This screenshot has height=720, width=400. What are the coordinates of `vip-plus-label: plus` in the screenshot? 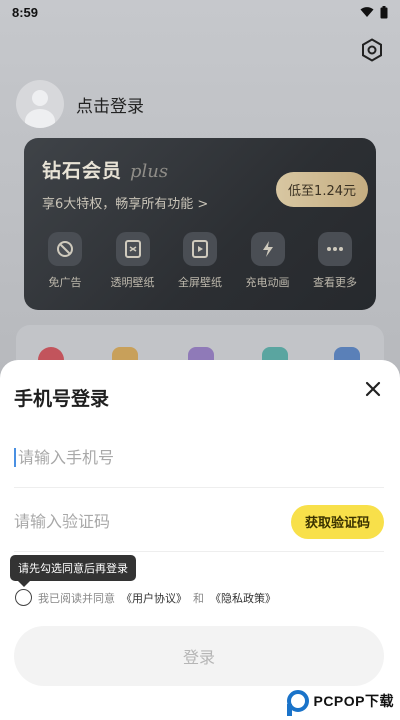 It's located at (149, 171).